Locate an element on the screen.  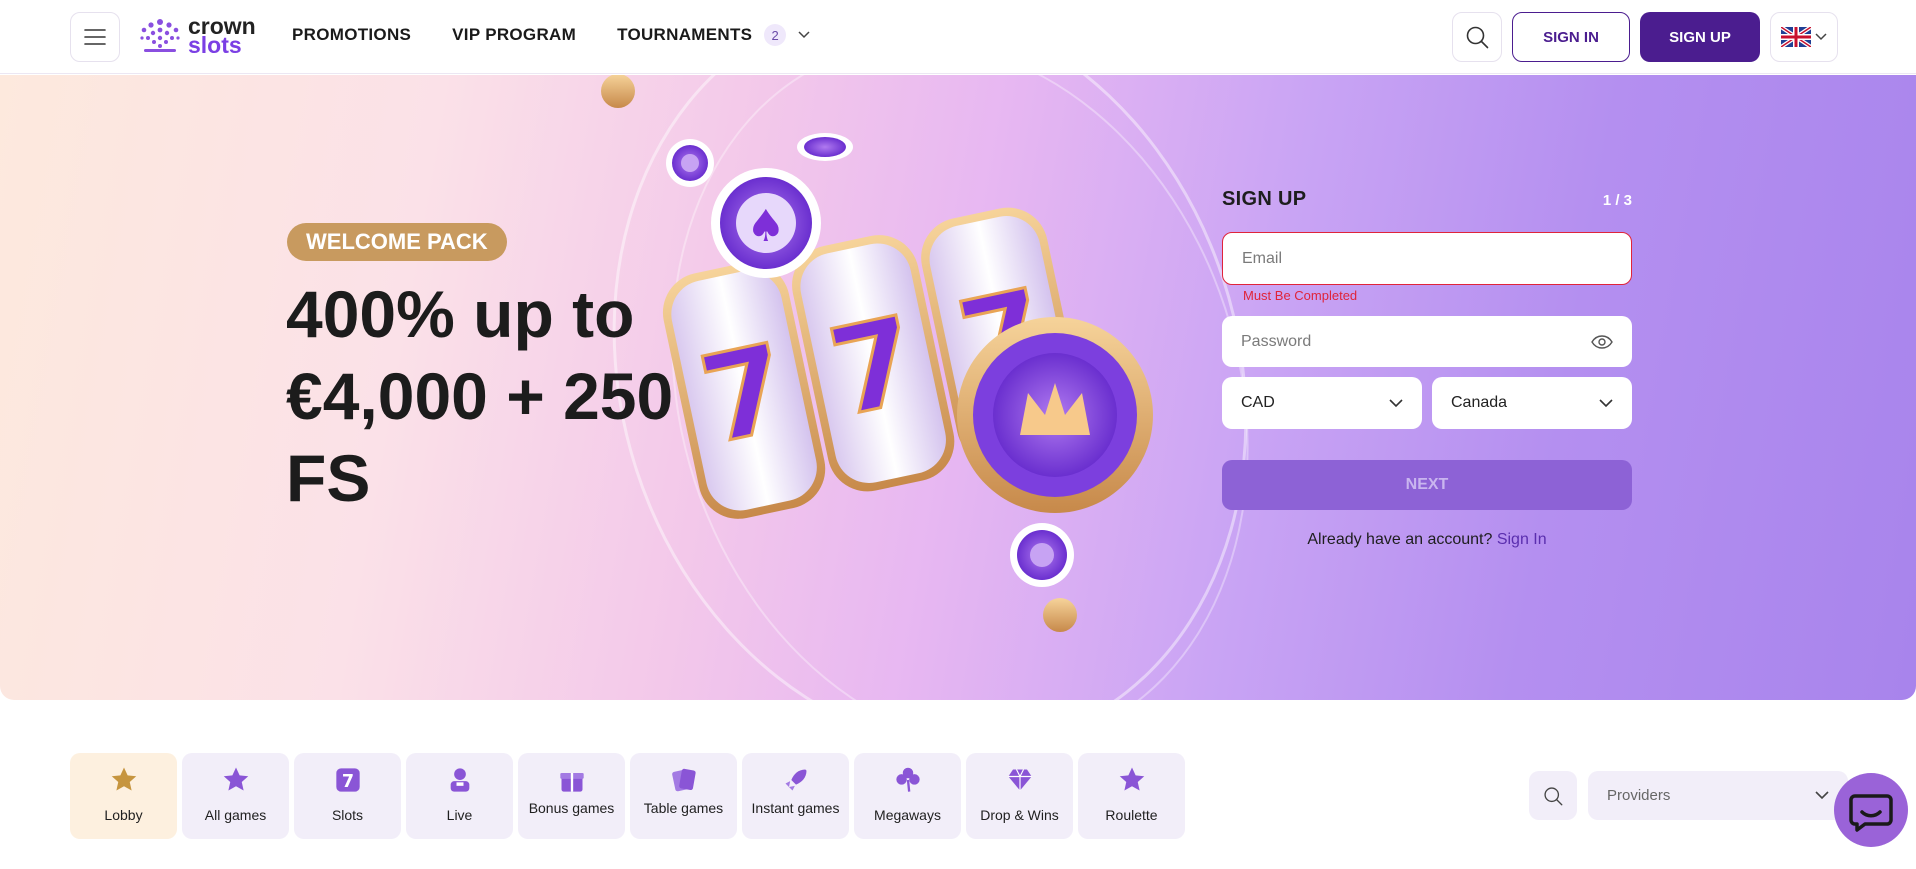
sign-in-link: Sign In is located at coordinates (1522, 539).